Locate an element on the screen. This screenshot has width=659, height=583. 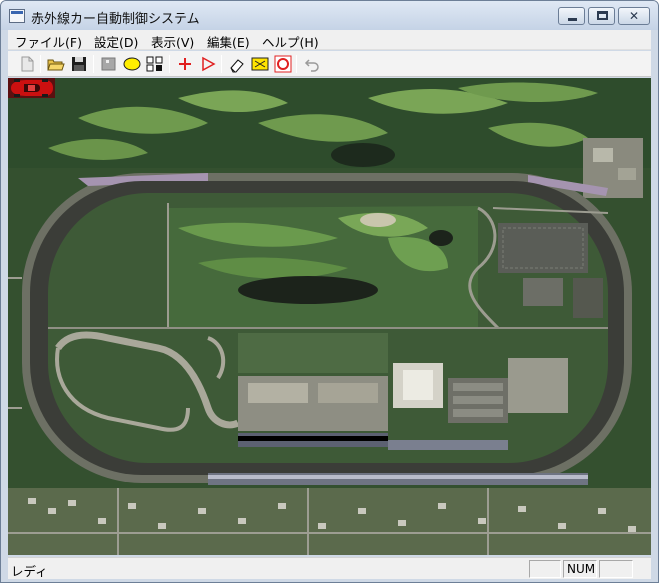
target-icon is located at coordinates (283, 64).